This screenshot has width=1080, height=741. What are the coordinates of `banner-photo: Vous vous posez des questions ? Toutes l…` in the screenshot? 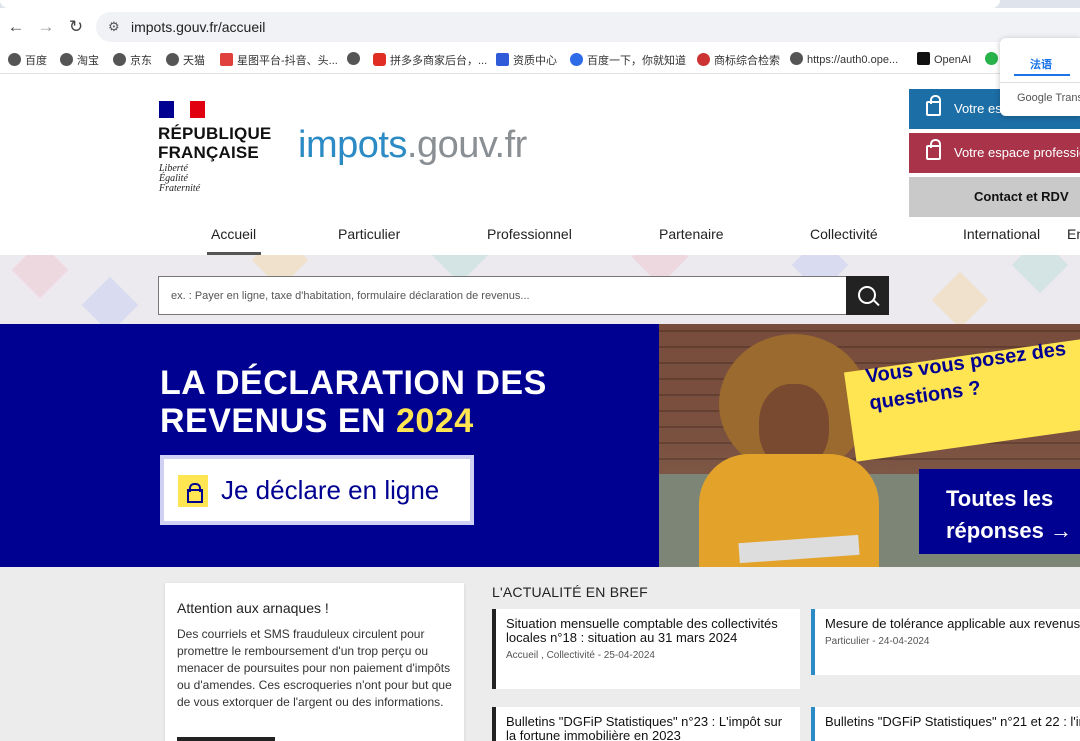 It's located at (869, 445).